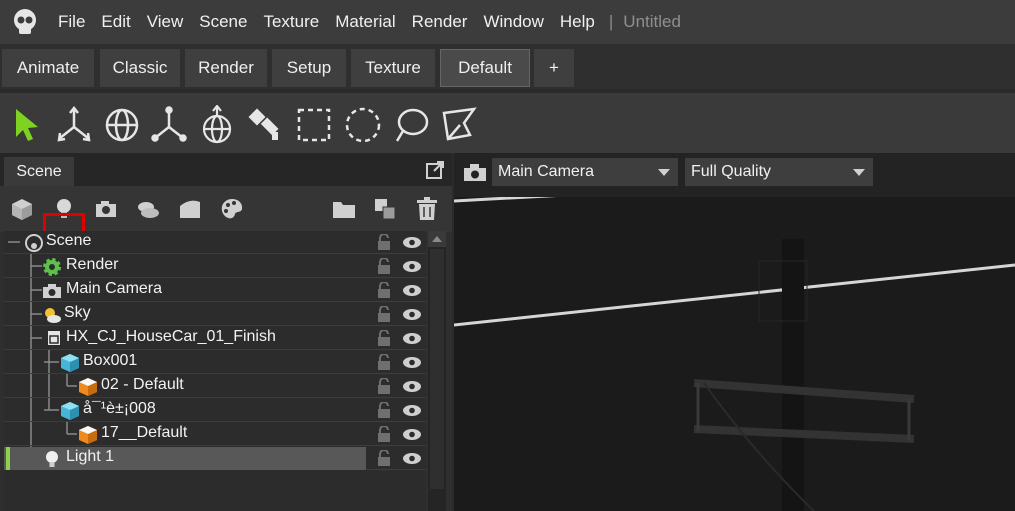  What do you see at coordinates (215, 290) in the screenshot?
I see `tree-row-main-camera: Main Camera` at bounding box center [215, 290].